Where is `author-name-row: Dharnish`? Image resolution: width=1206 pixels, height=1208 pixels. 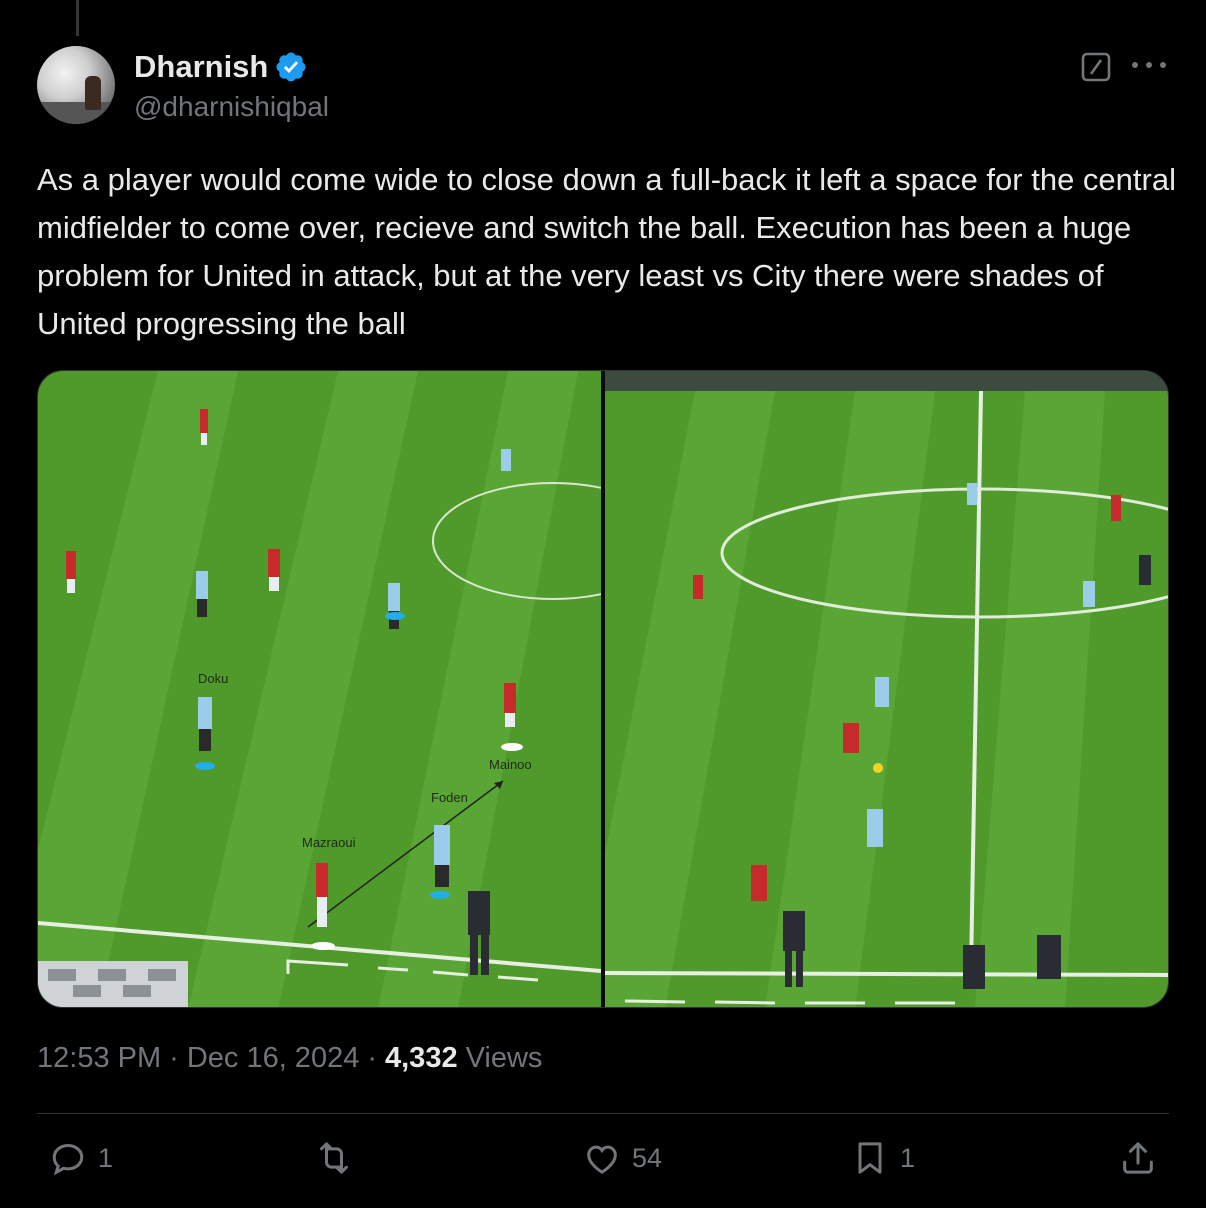
author-name-row: Dharnish is located at coordinates (221, 67).